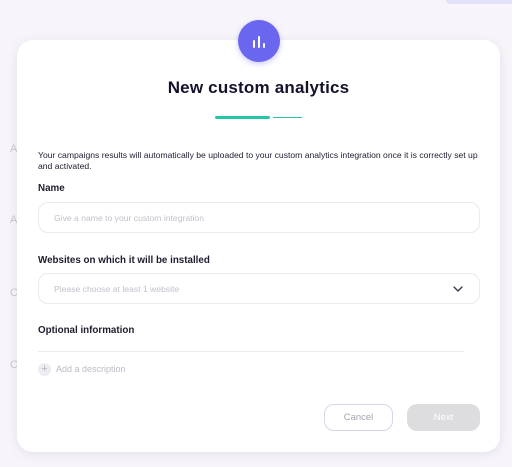 This screenshot has height=467, width=512. I want to click on websites-select: Please choose at least 1 website, so click(259, 288).